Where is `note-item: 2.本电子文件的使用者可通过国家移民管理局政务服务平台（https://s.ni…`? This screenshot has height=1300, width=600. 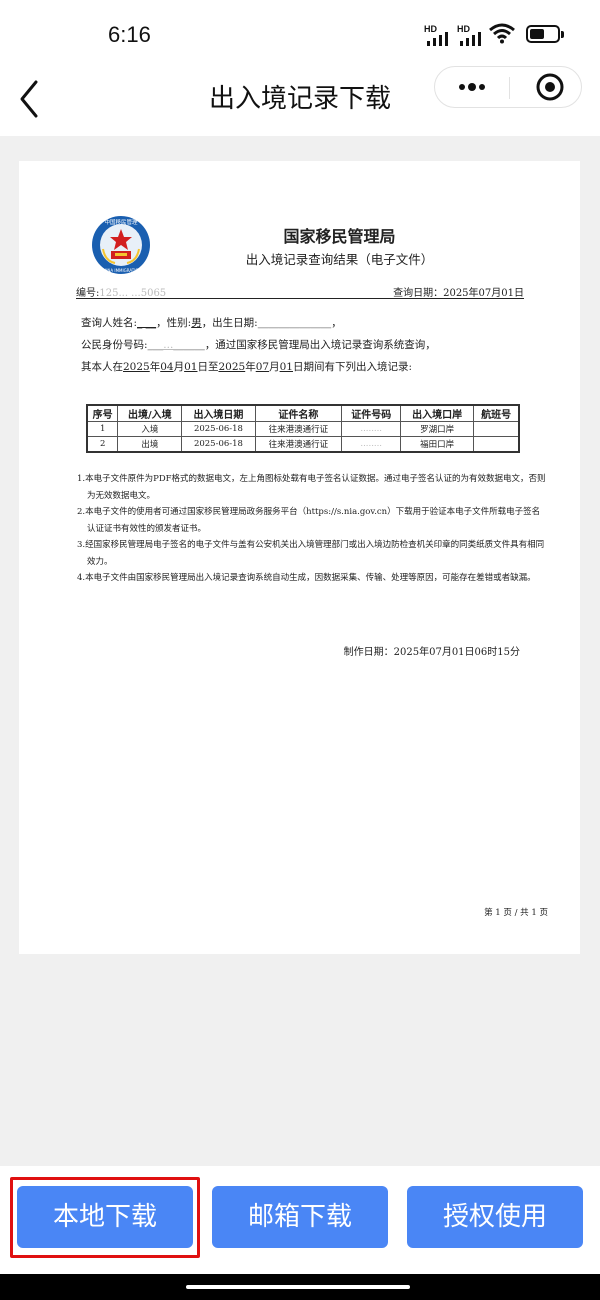 note-item: 2.本电子文件的使用者可通过国家移民管理局政务服务平台（https://s.ni… is located at coordinates (309, 520).